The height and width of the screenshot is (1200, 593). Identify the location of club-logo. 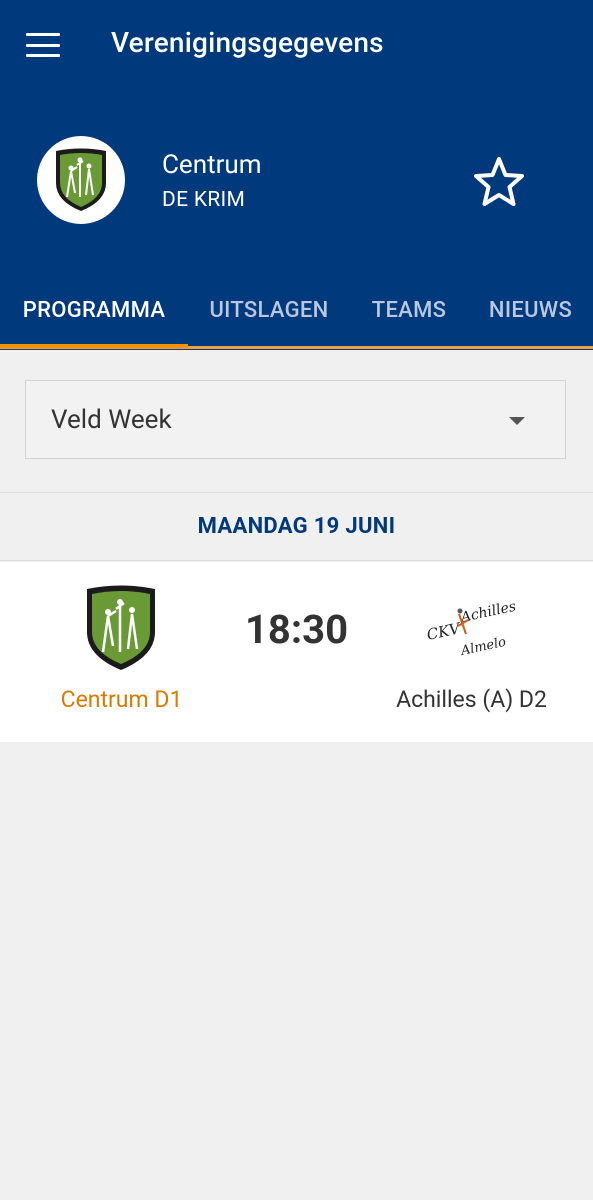
(81, 180).